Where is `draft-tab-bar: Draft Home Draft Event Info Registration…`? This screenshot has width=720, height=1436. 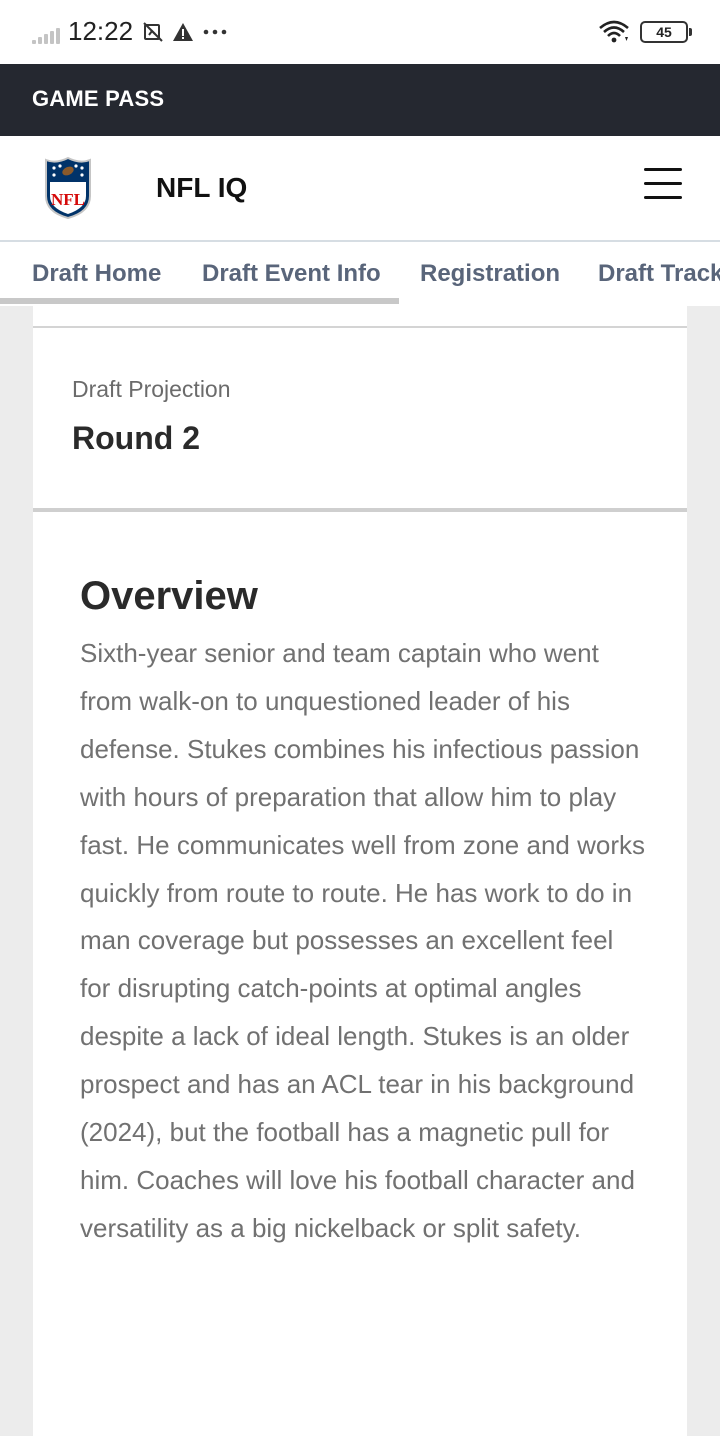 draft-tab-bar: Draft Home Draft Event Info Registration… is located at coordinates (360, 274).